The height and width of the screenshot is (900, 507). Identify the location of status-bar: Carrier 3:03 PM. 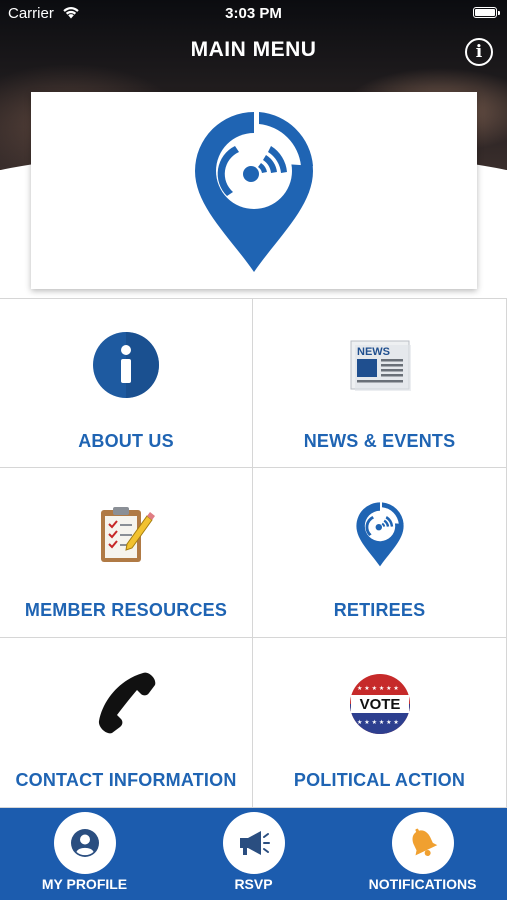
(253, 14).